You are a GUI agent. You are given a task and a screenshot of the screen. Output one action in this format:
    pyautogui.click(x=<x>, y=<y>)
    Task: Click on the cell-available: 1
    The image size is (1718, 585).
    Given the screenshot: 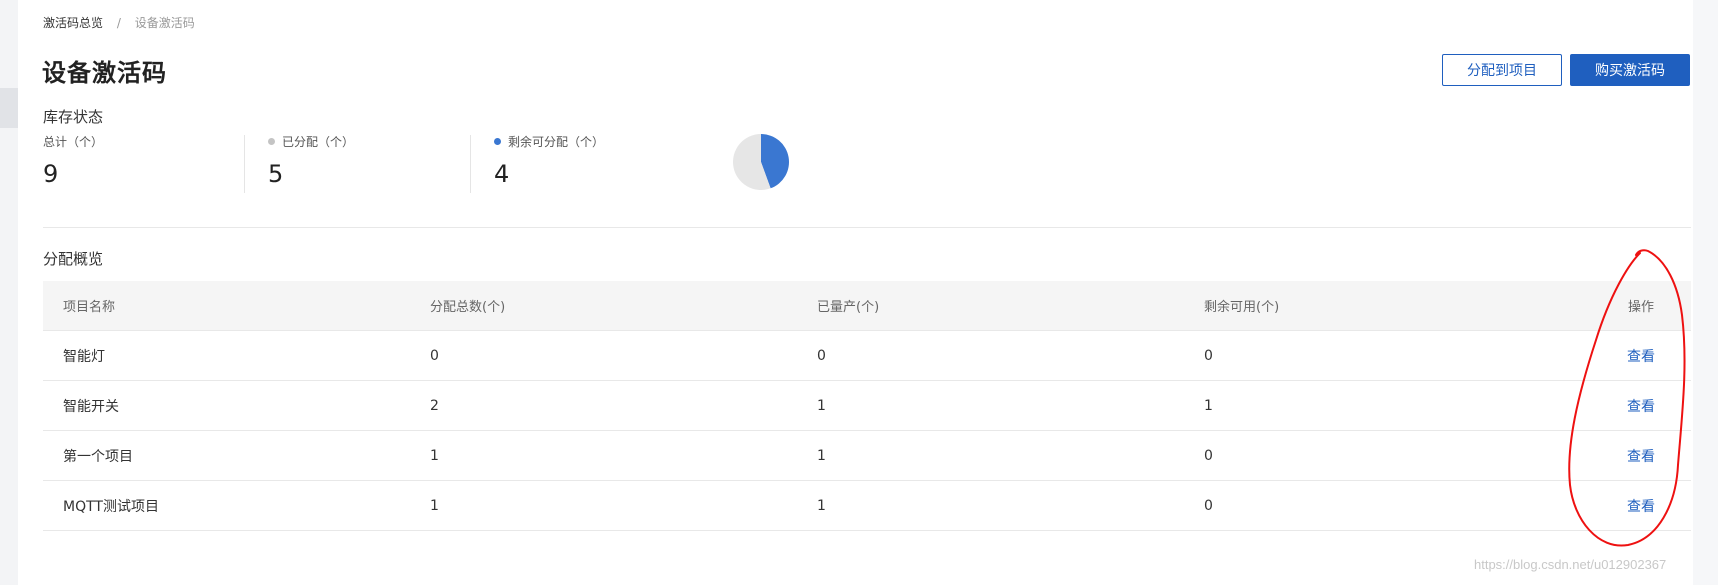 What is the action you would take?
    pyautogui.click(x=1208, y=405)
    